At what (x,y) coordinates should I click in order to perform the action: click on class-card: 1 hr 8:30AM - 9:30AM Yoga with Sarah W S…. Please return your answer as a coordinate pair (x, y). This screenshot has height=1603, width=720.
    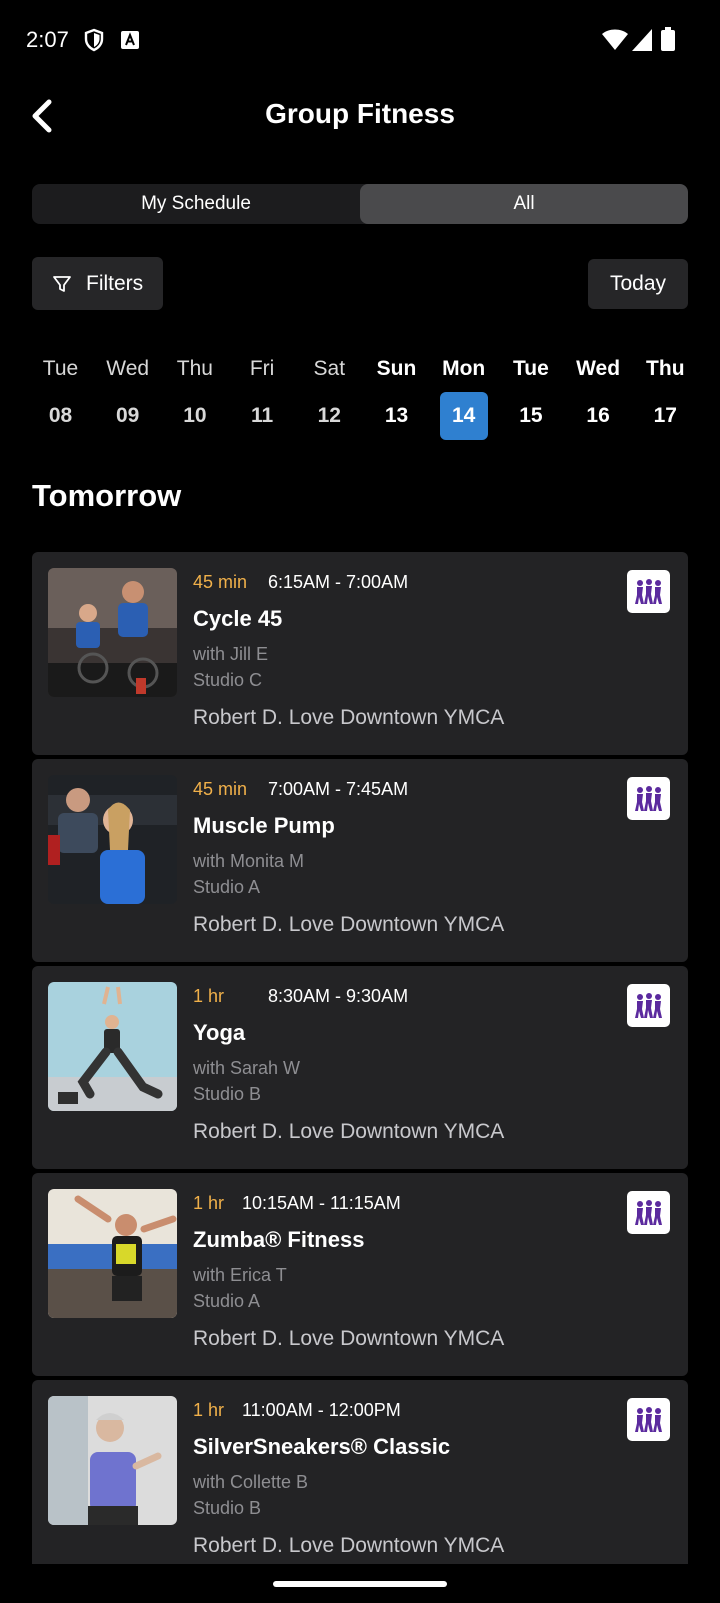
    Looking at the image, I should click on (360, 1067).